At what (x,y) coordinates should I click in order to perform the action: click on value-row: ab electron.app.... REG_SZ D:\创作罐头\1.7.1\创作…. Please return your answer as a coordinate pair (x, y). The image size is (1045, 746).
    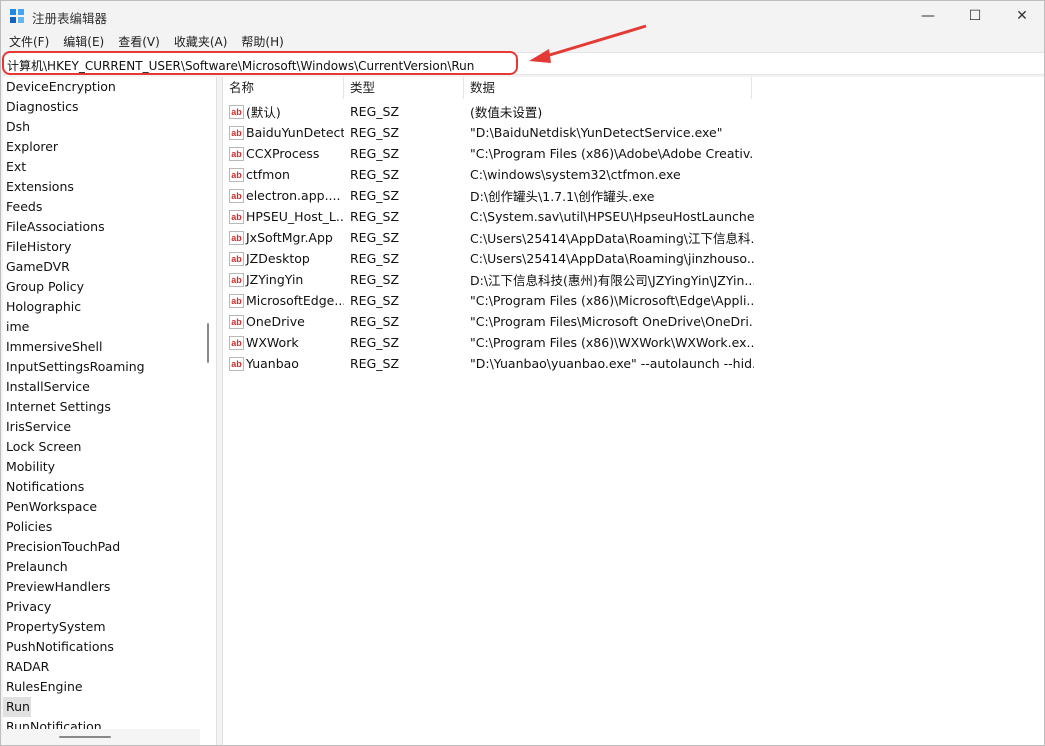
    Looking at the image, I should click on (633, 195).